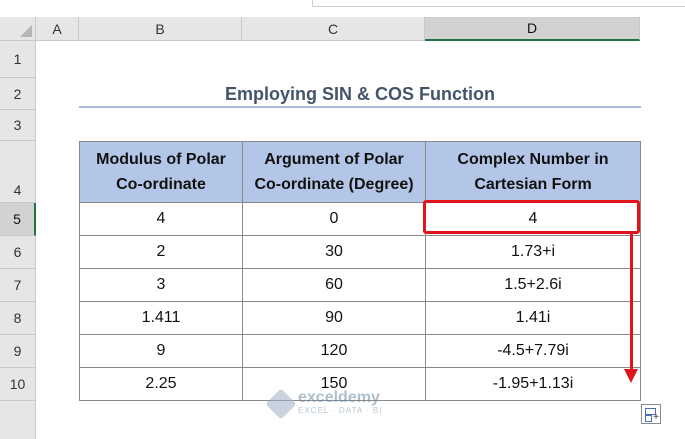 This screenshot has width=685, height=439. What do you see at coordinates (631, 376) in the screenshot?
I see `fill-arrow-head` at bounding box center [631, 376].